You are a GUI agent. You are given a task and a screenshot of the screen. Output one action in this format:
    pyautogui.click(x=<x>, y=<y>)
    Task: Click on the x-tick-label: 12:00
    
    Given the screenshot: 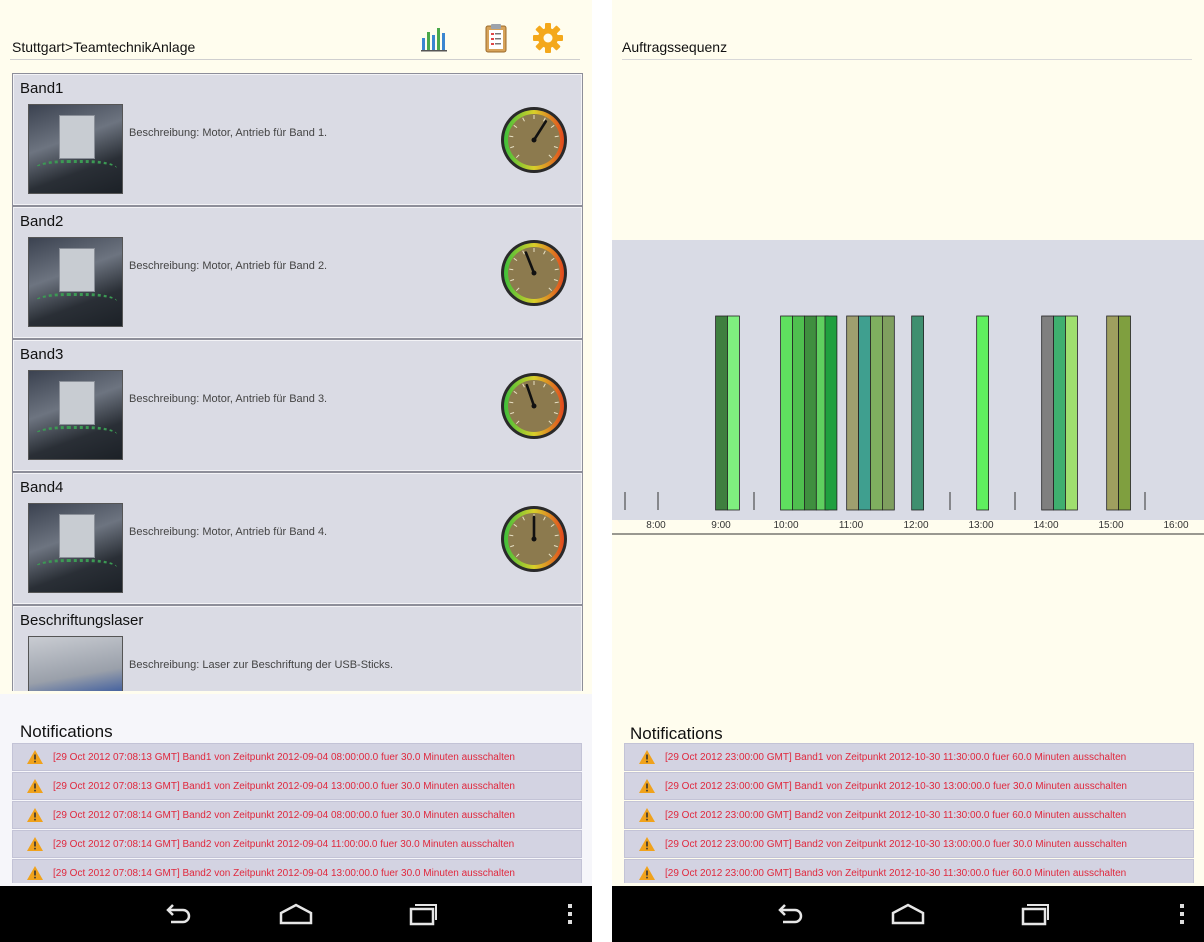 What is the action you would take?
    pyautogui.click(x=915, y=525)
    